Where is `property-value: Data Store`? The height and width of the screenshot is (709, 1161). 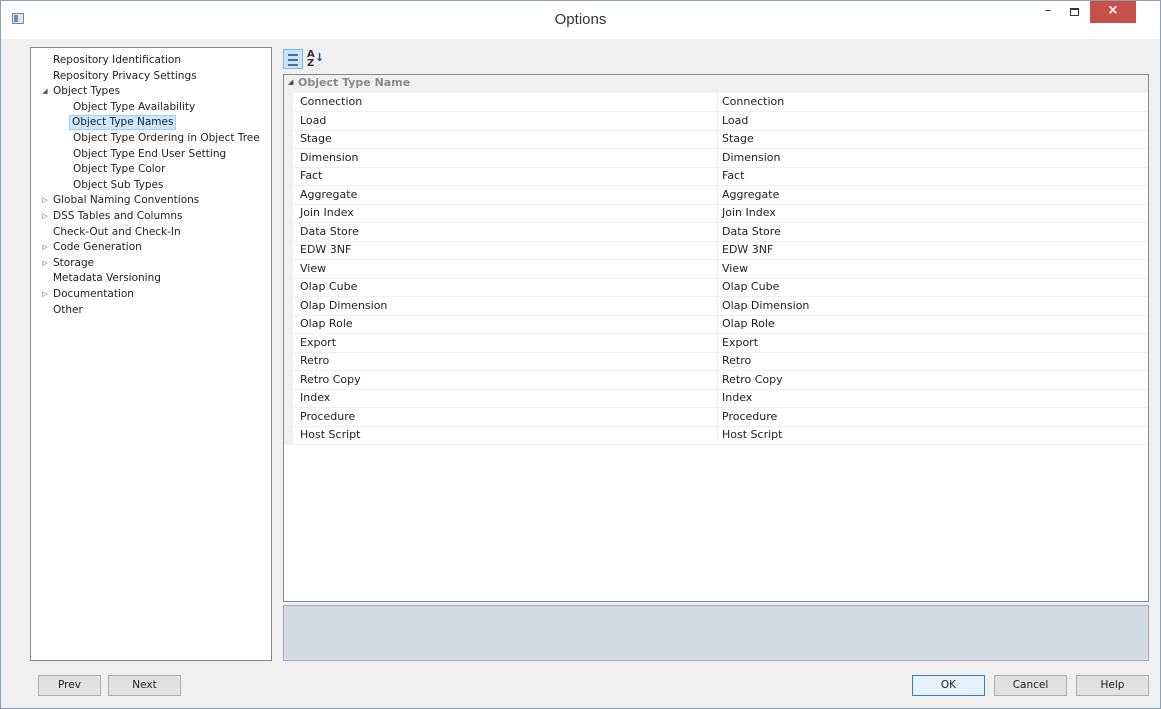 property-value: Data Store is located at coordinates (751, 231).